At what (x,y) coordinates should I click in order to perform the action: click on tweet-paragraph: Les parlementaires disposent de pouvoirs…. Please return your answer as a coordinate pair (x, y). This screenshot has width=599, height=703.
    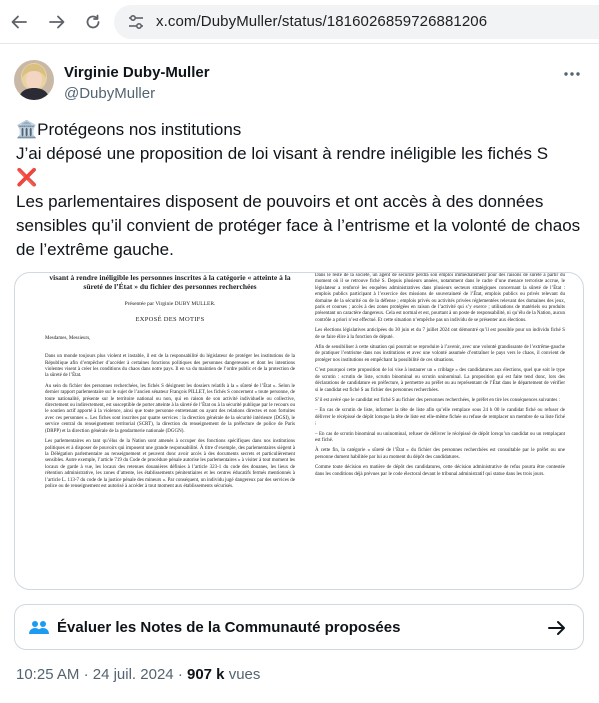
    Looking at the image, I should click on (298, 225).